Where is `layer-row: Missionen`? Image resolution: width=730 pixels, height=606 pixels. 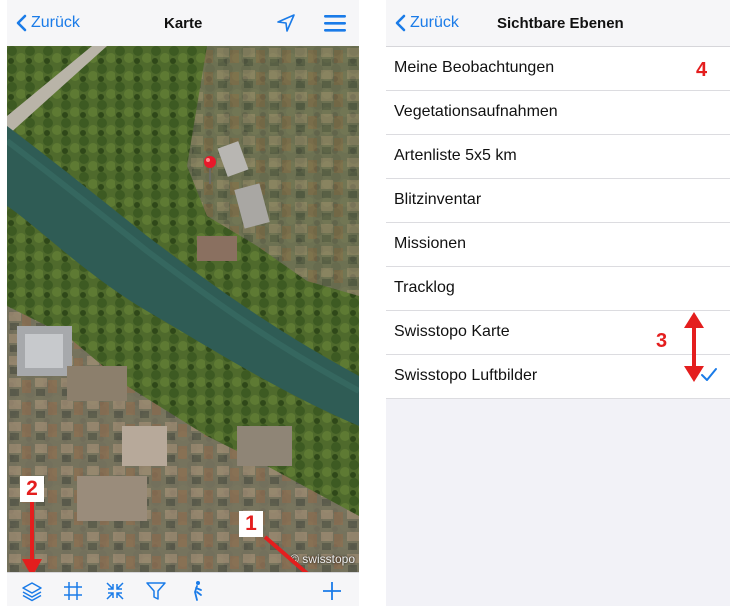
layer-row: Missionen is located at coordinates (558, 245).